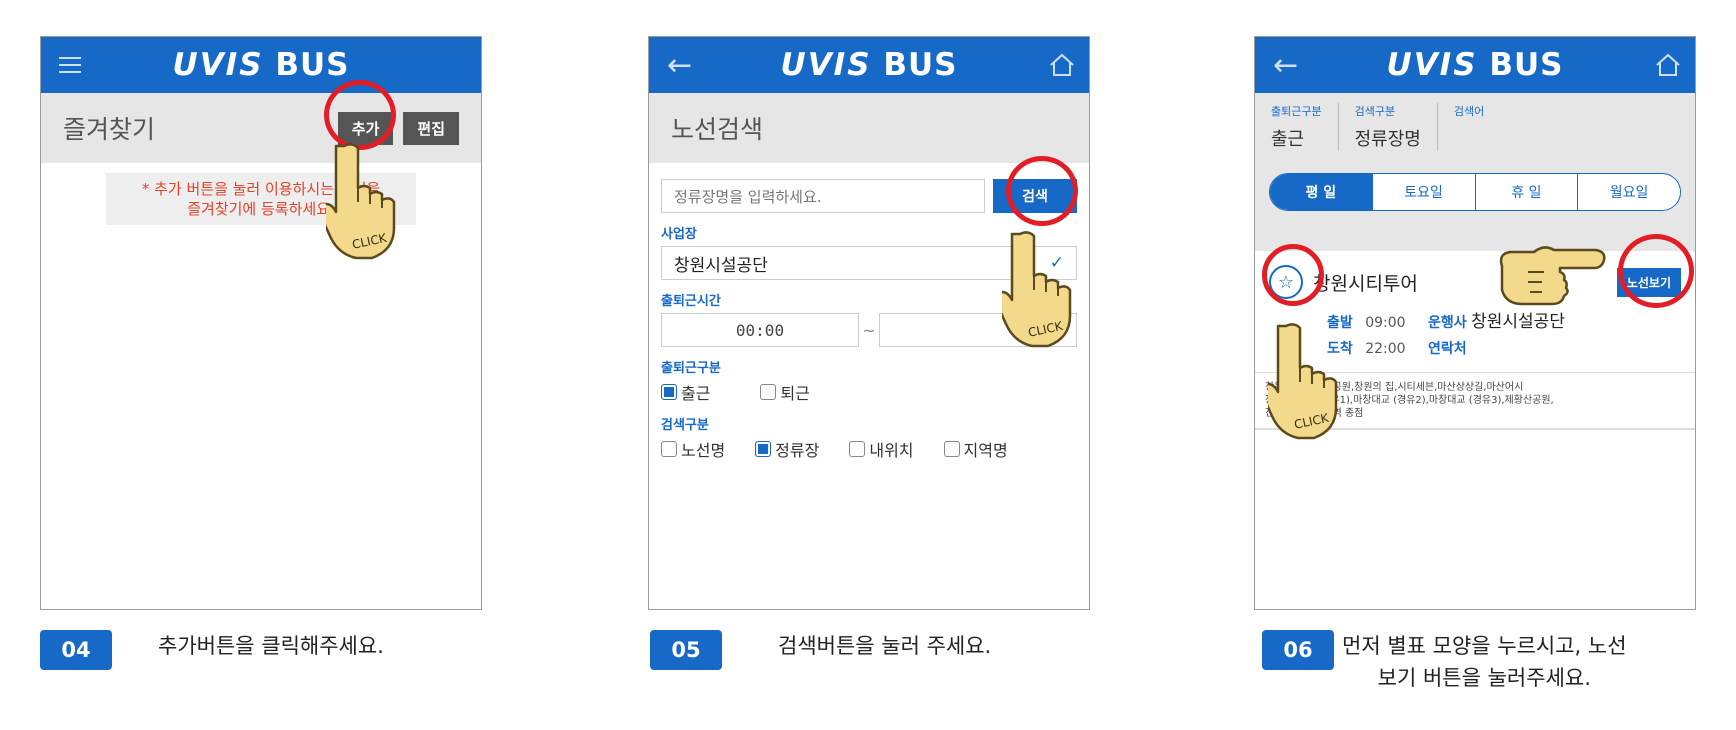 The image size is (1736, 730). Describe the element at coordinates (1475, 172) in the screenshot. I see `search-summary: 출퇴근구분 출근 검색구분 정류장명 검색어 평 일 토요일 휴 일 월요일` at that location.